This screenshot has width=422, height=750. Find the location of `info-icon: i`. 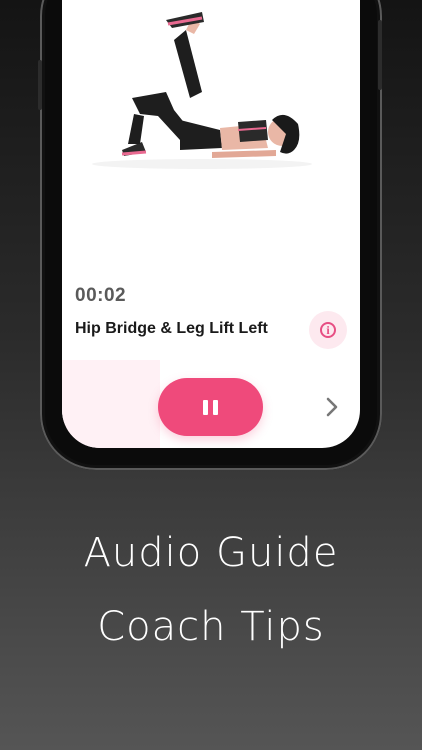

info-icon: i is located at coordinates (328, 330).